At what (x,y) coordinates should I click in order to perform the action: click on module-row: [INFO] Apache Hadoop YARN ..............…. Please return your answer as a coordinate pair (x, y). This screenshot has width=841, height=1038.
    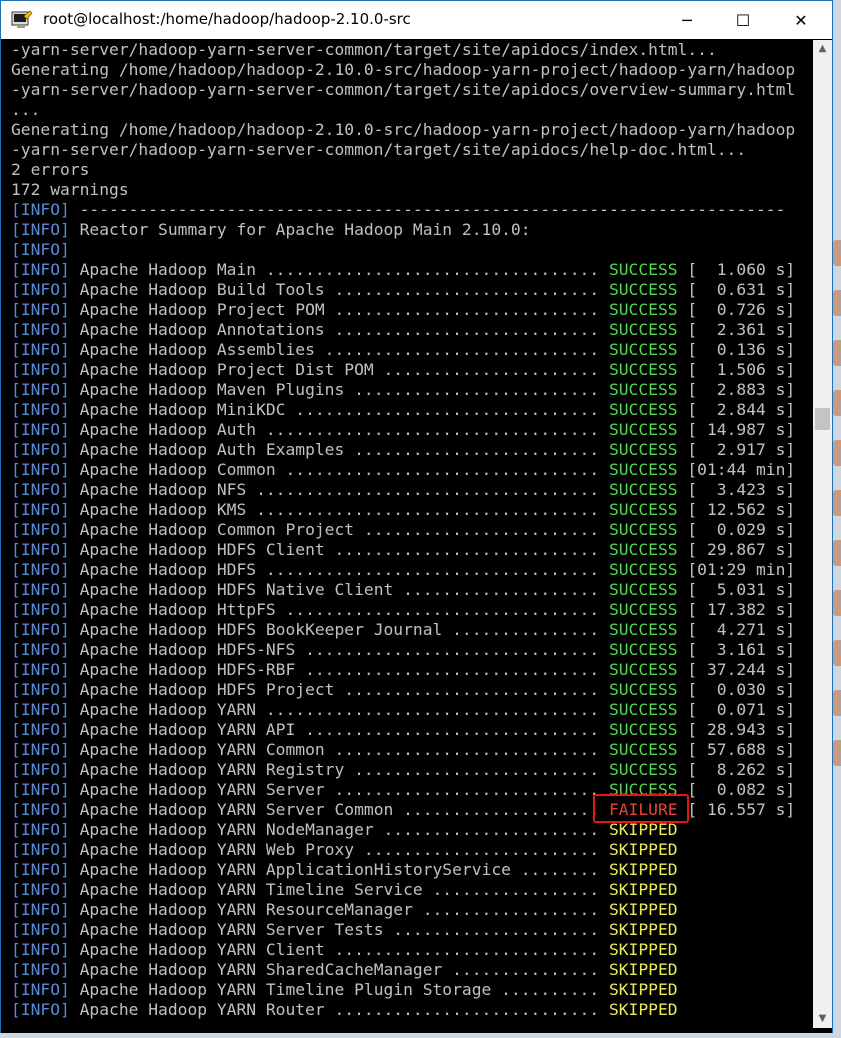
    Looking at the image, I should click on (412, 710).